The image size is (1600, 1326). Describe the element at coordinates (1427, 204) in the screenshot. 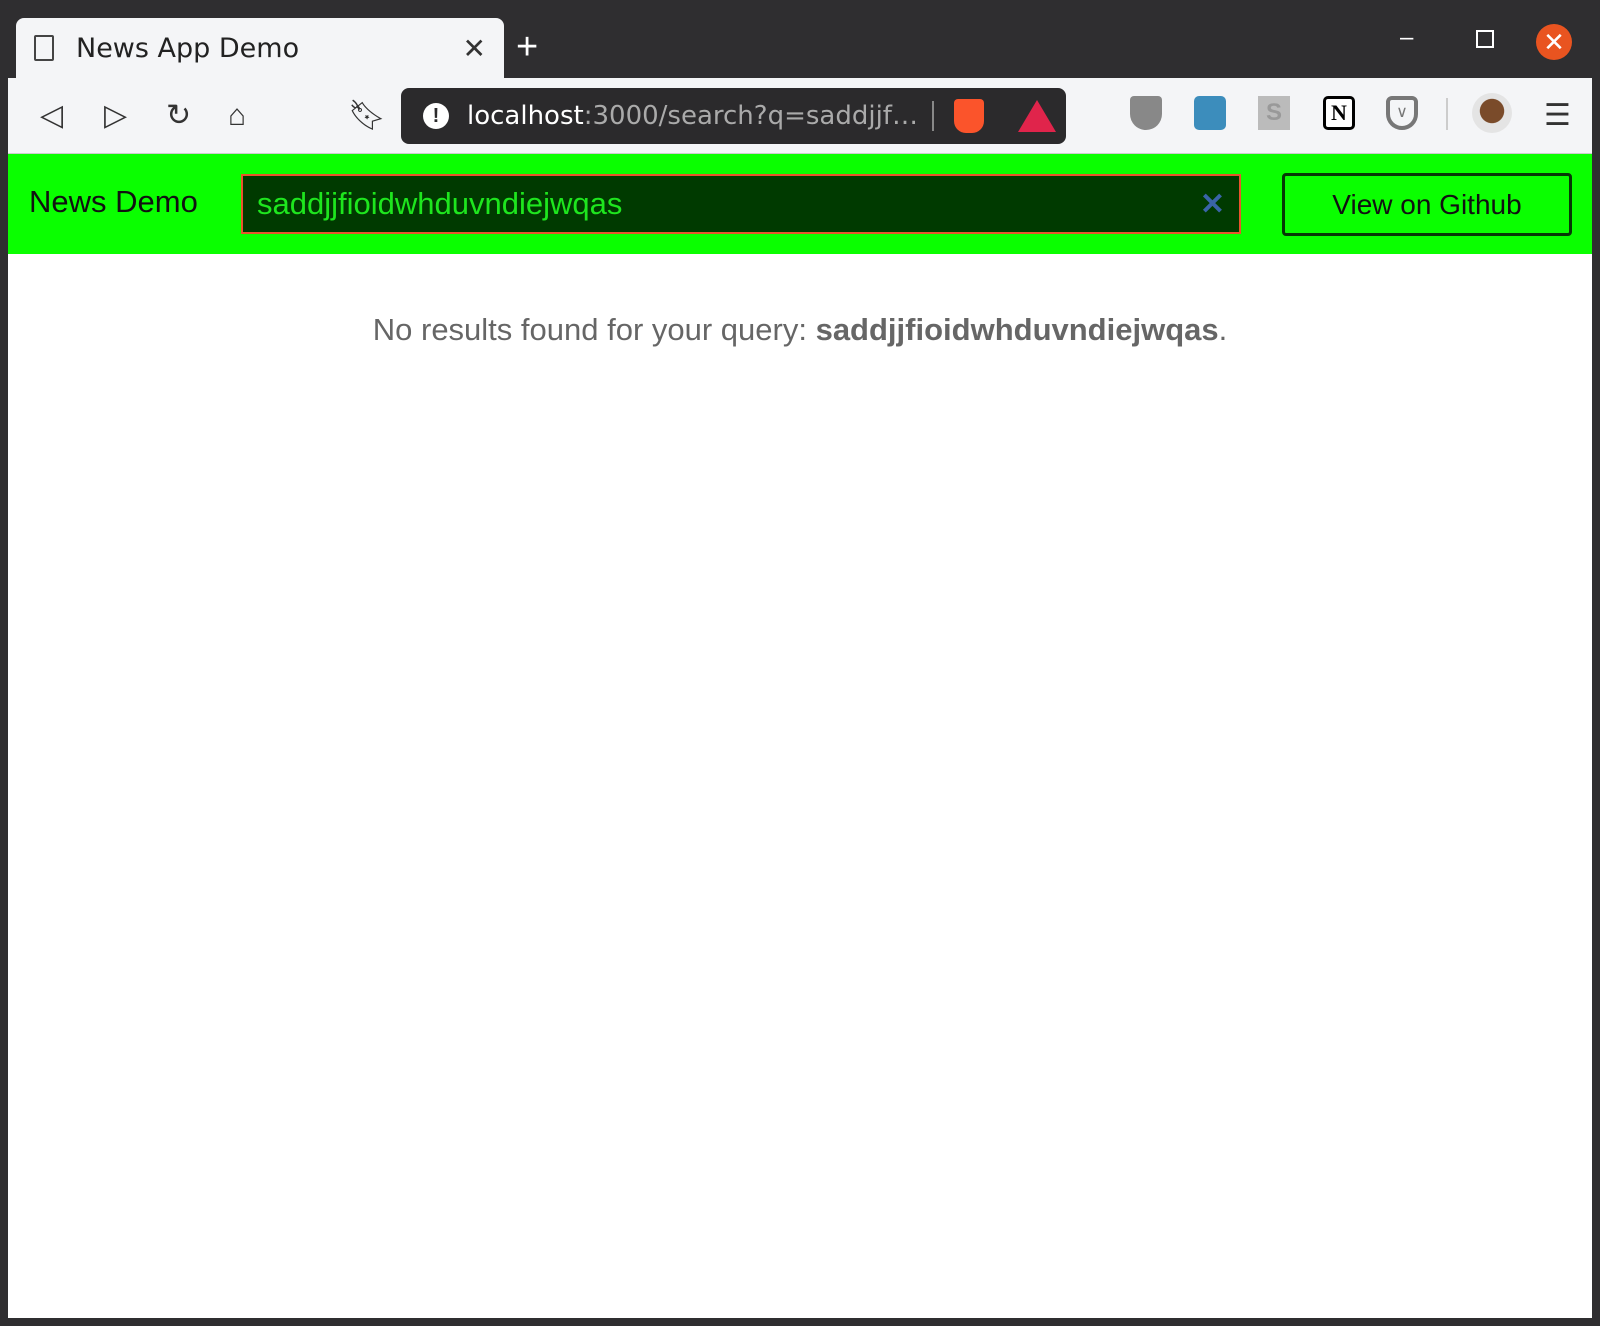

I see `view-on-github-button: View on Github` at that location.